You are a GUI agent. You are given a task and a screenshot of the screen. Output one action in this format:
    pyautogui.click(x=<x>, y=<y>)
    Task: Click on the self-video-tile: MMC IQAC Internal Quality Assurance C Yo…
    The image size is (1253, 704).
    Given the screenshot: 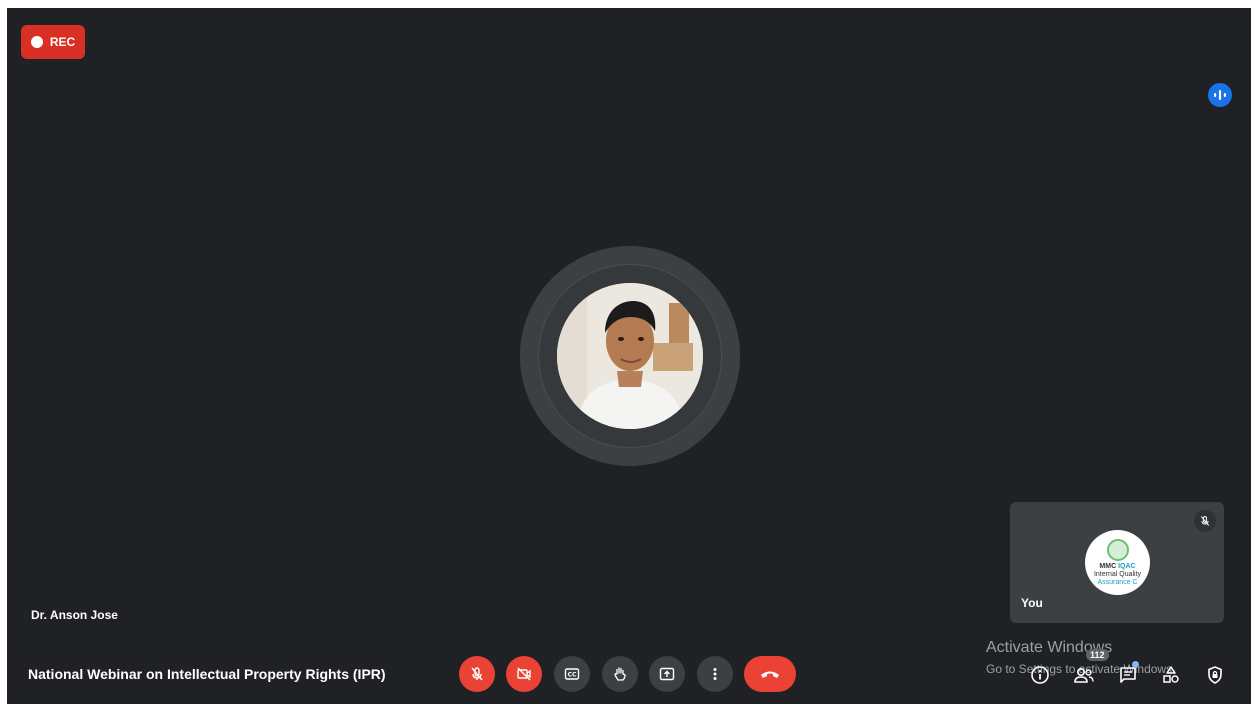 What is the action you would take?
    pyautogui.click(x=1117, y=562)
    